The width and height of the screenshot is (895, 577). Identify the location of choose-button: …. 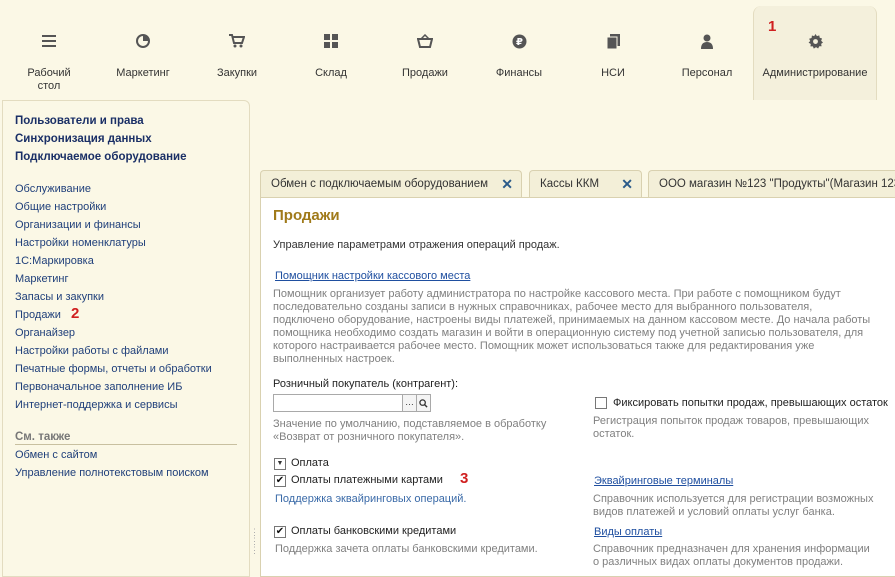
(409, 403).